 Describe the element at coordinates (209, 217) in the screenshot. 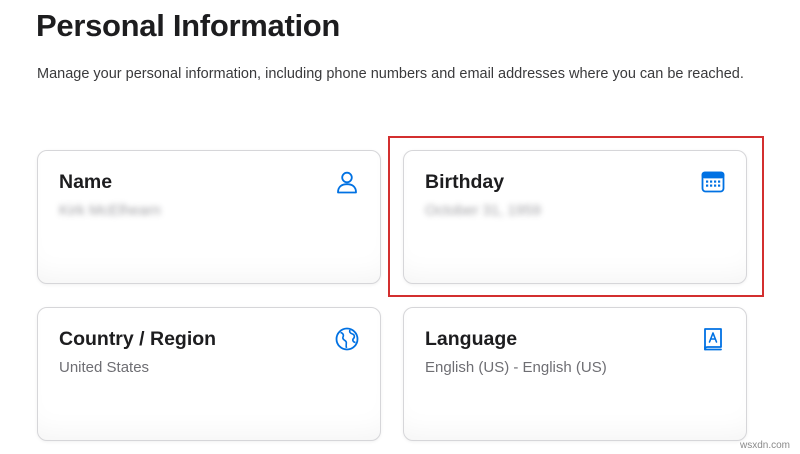

I see `name-card: Name Kirk McElhearn` at that location.